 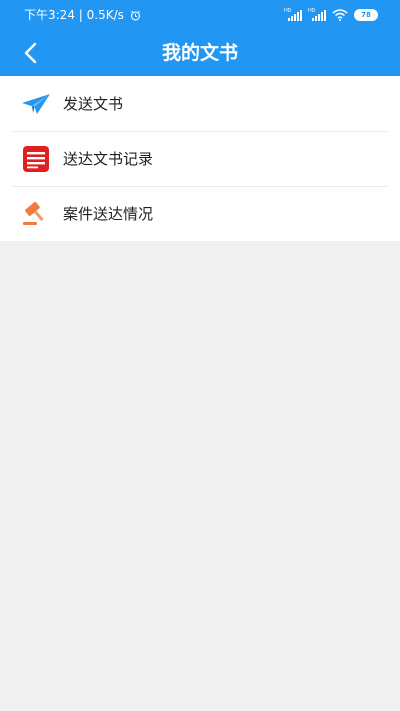 I want to click on status-bar: 下午3:24 | 0.5K/s HD HD 78, so click(x=200, y=15).